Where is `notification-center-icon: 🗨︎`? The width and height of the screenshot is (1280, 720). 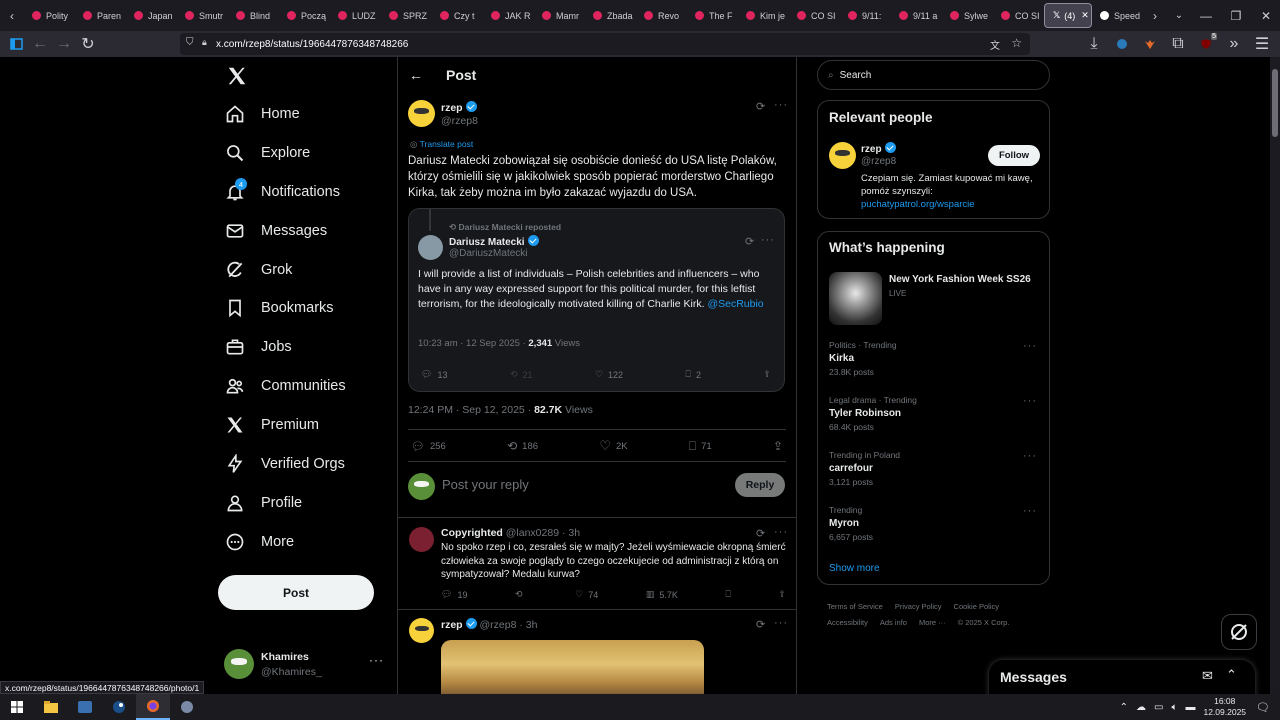
notification-center-icon: 🗨︎ is located at coordinates (1263, 707).